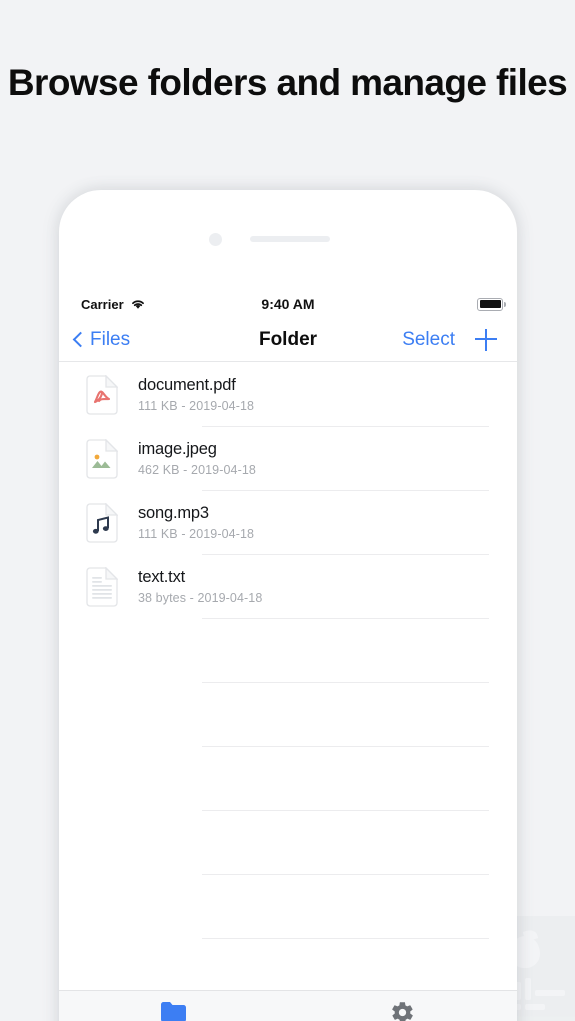 This screenshot has width=575, height=1021. Describe the element at coordinates (504, 304) in the screenshot. I see `battery-nub` at that location.